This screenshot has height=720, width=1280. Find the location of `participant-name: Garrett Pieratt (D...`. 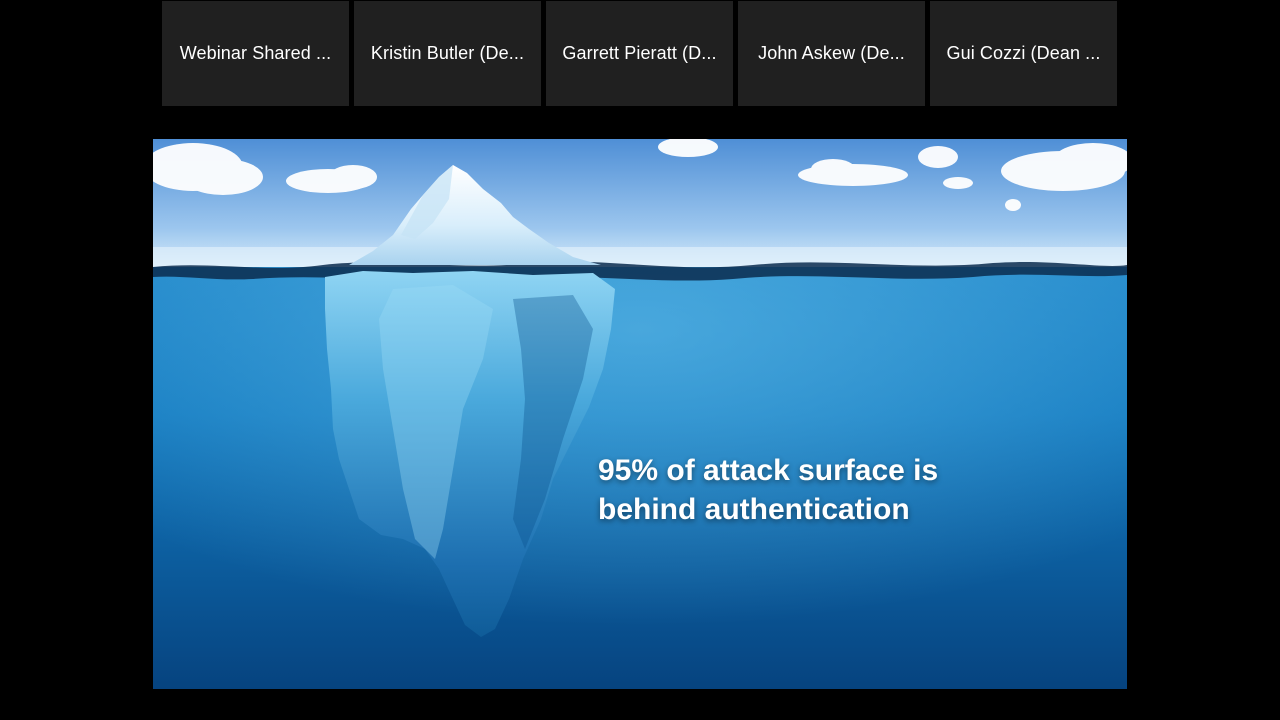

participant-name: Garrett Pieratt (D... is located at coordinates (639, 53).